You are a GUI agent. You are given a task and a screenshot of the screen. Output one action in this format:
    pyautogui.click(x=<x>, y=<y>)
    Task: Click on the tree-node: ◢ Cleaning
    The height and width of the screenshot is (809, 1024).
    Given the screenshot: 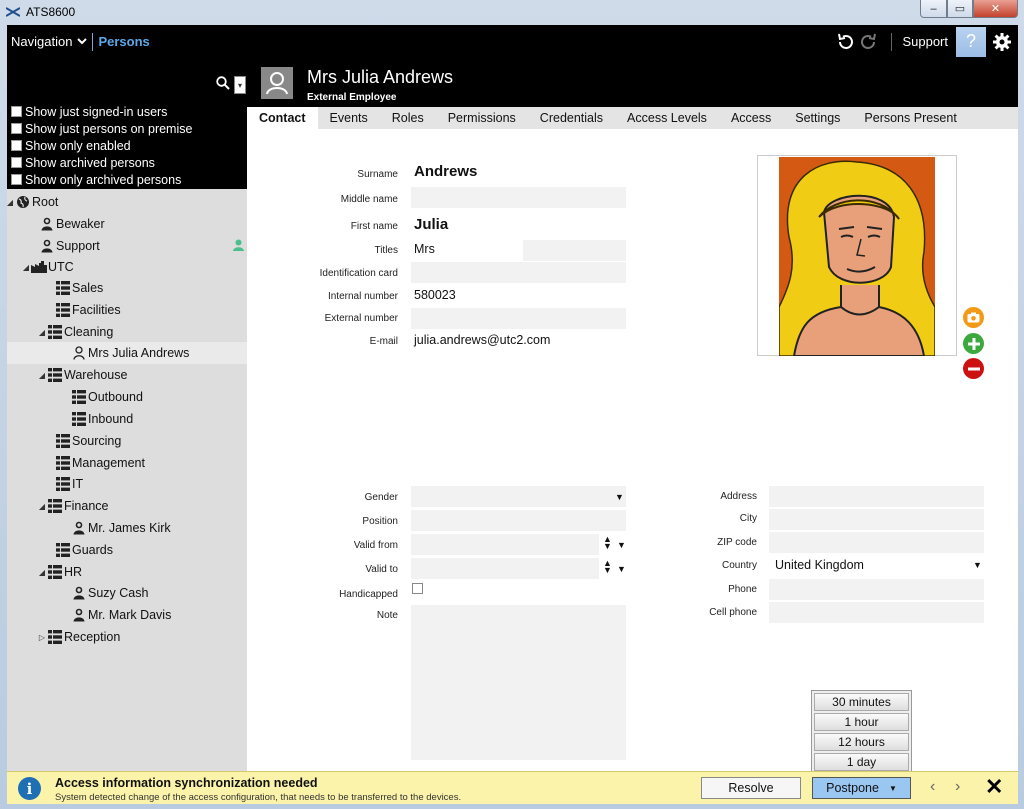 What is the action you would take?
    pyautogui.click(x=127, y=332)
    